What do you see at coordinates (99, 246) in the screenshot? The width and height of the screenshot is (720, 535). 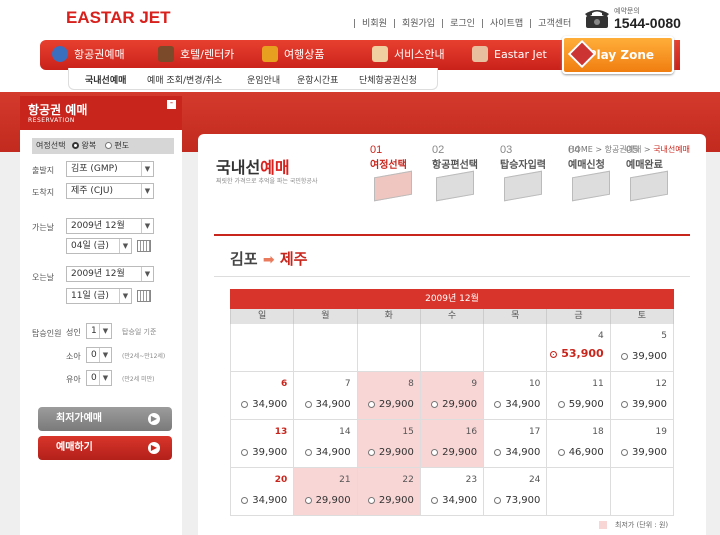 I see `depart-day-select: 04일 (금) ▼` at bounding box center [99, 246].